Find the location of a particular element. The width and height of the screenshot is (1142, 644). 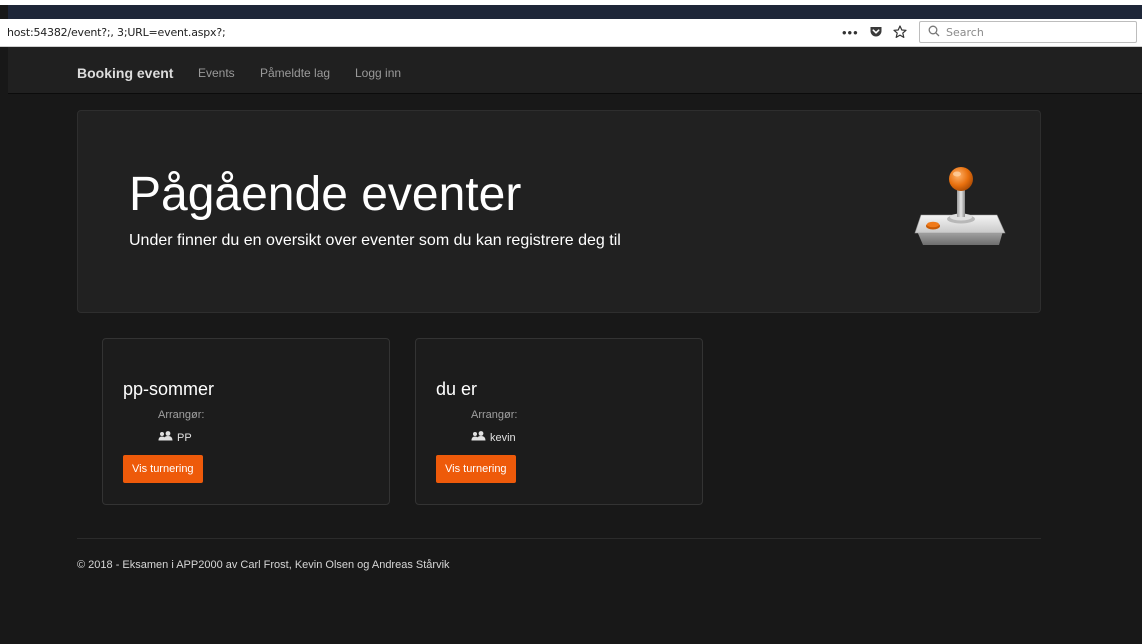

organizer: PP is located at coordinates (175, 437).